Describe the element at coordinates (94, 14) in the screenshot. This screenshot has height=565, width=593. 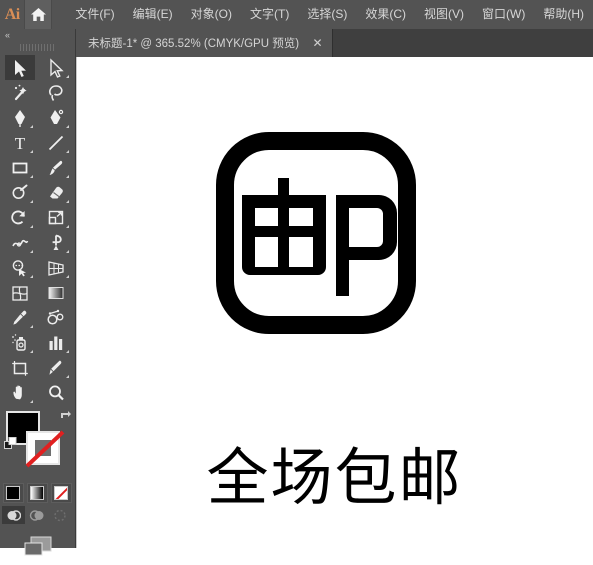
I see `menu-file: 文件(F)` at that location.